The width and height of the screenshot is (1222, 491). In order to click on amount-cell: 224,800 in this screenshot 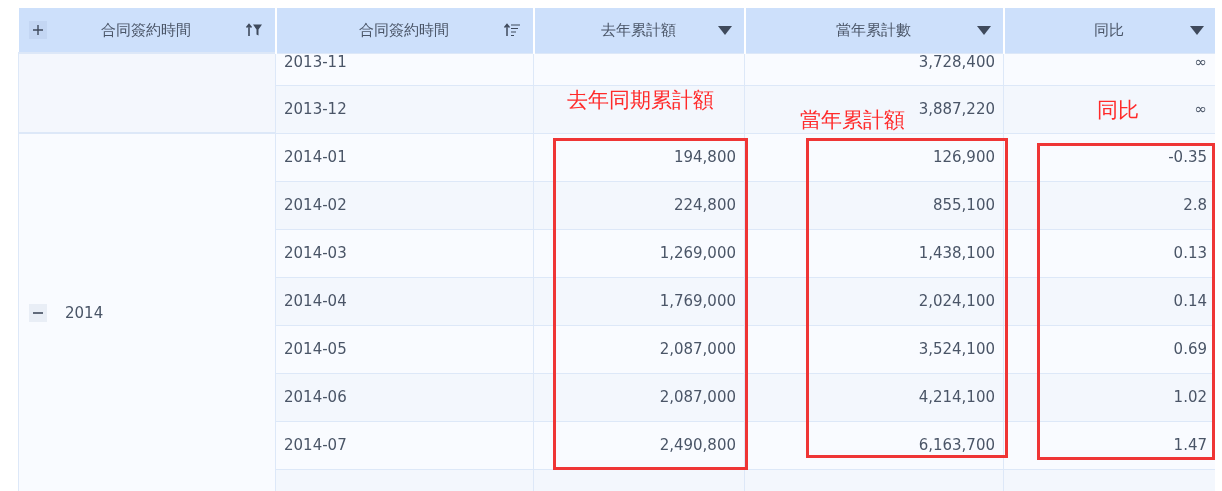, I will do `click(704, 205)`.